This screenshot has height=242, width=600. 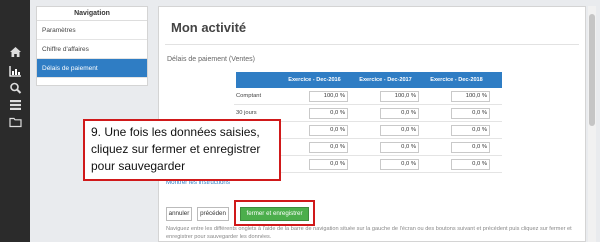 What do you see at coordinates (213, 214) in the screenshot?
I see `previous-button: précéden` at bounding box center [213, 214].